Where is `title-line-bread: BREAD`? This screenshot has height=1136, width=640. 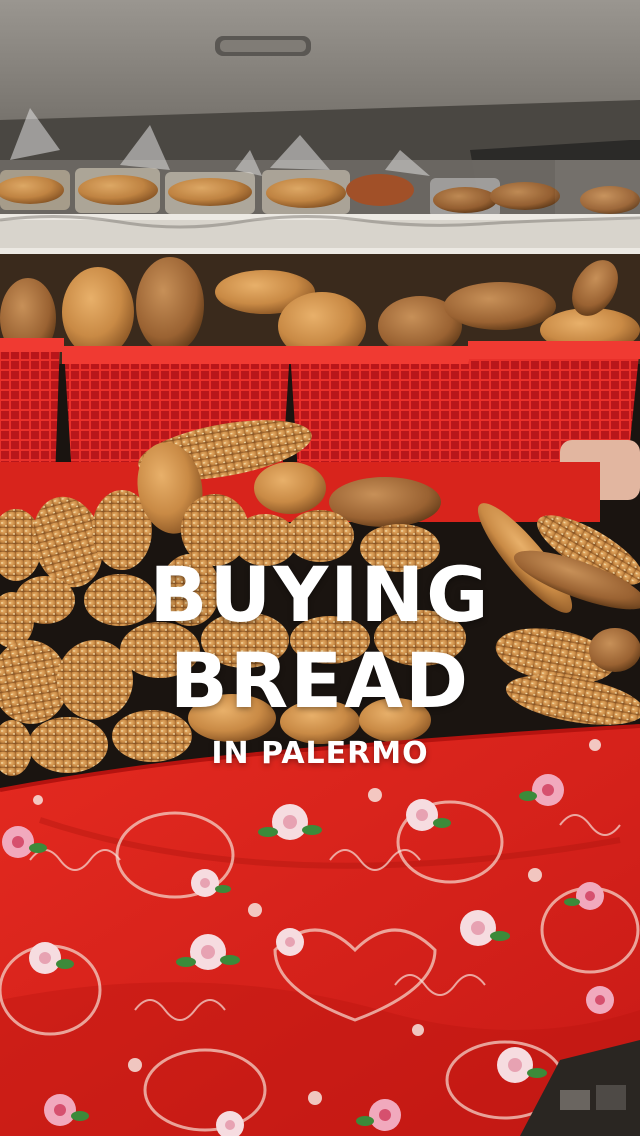
title-line-bread: BREAD is located at coordinates (320, 680).